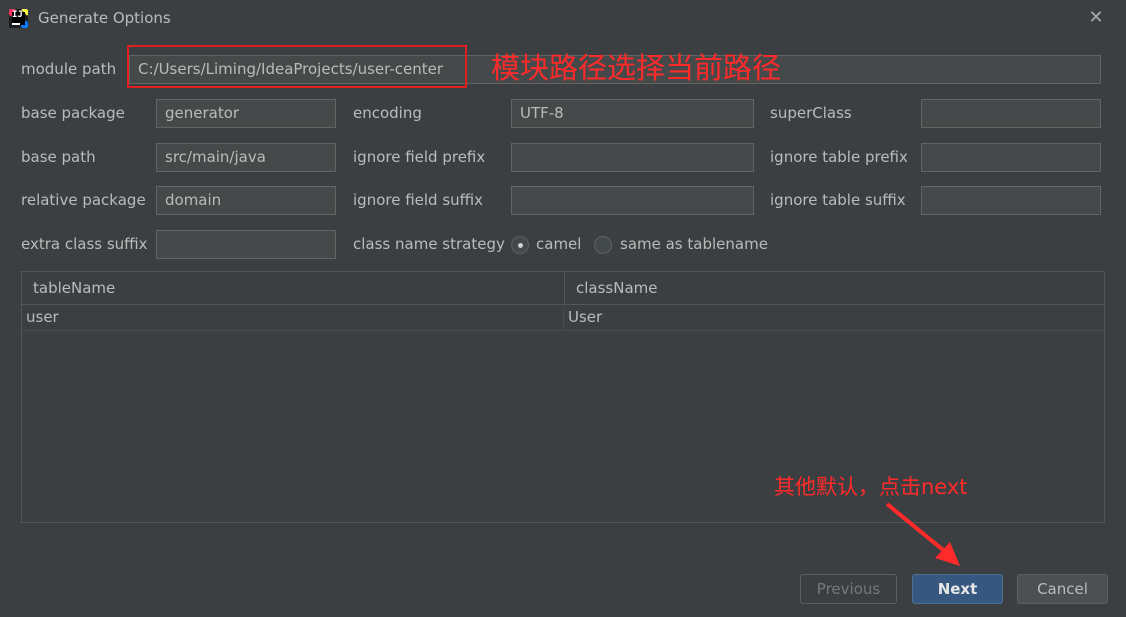 The width and height of the screenshot is (1126, 617). I want to click on super-class-label: superClass, so click(811, 113).